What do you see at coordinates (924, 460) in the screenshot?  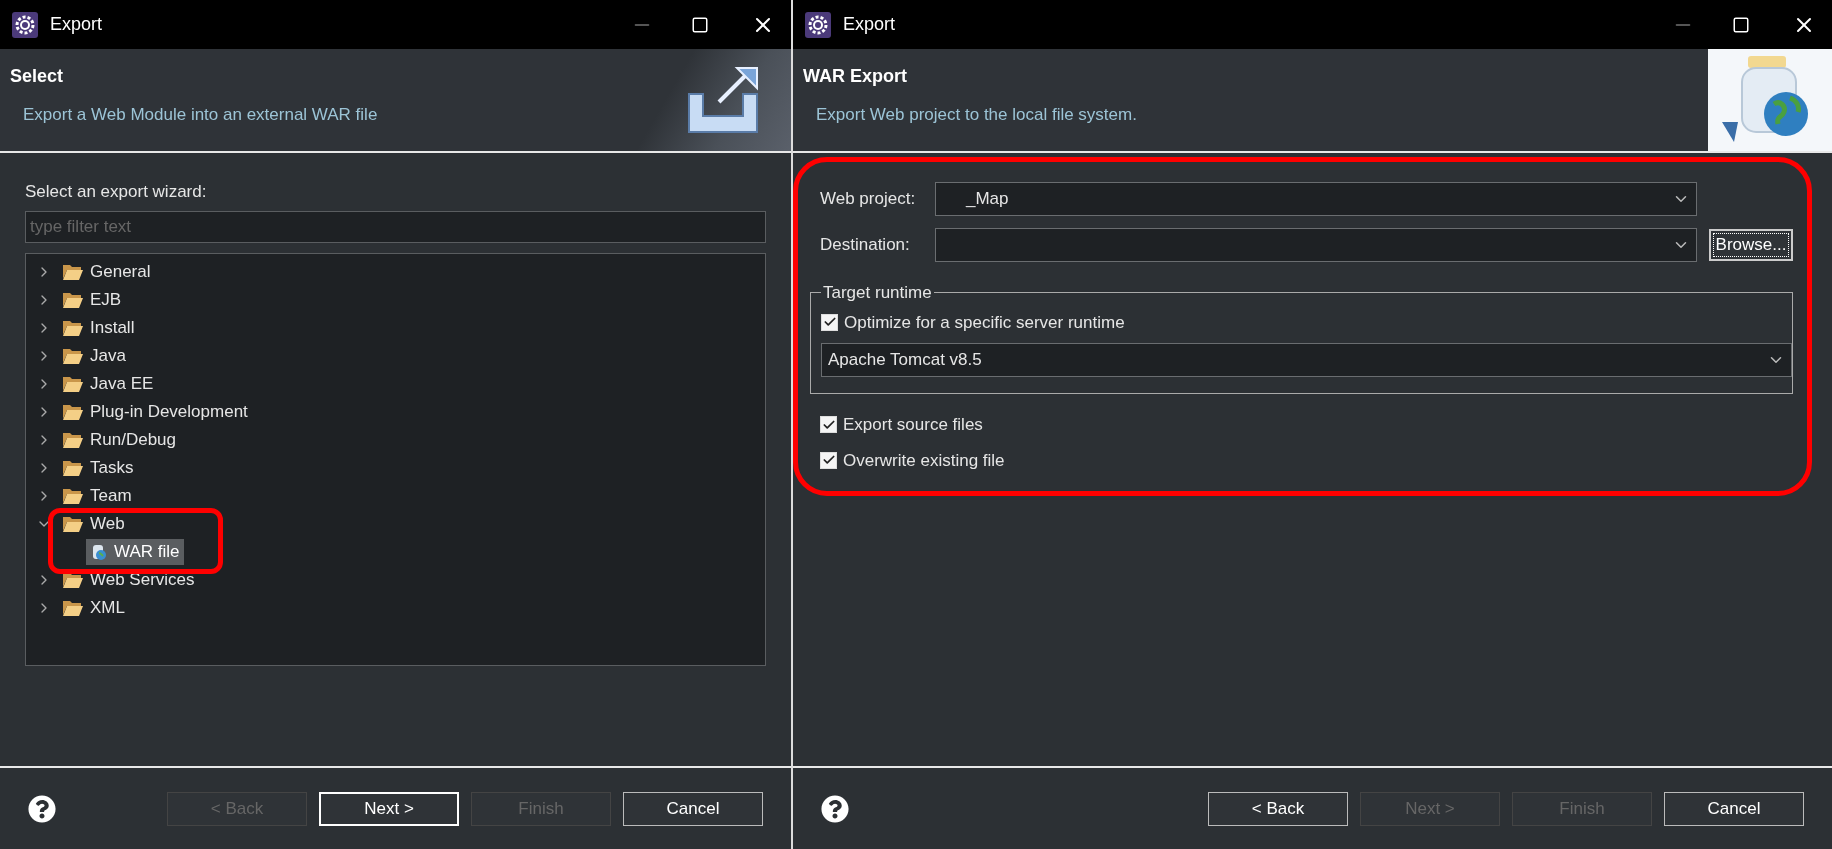 I see `checkbox-label: Overwrite existing file` at bounding box center [924, 460].